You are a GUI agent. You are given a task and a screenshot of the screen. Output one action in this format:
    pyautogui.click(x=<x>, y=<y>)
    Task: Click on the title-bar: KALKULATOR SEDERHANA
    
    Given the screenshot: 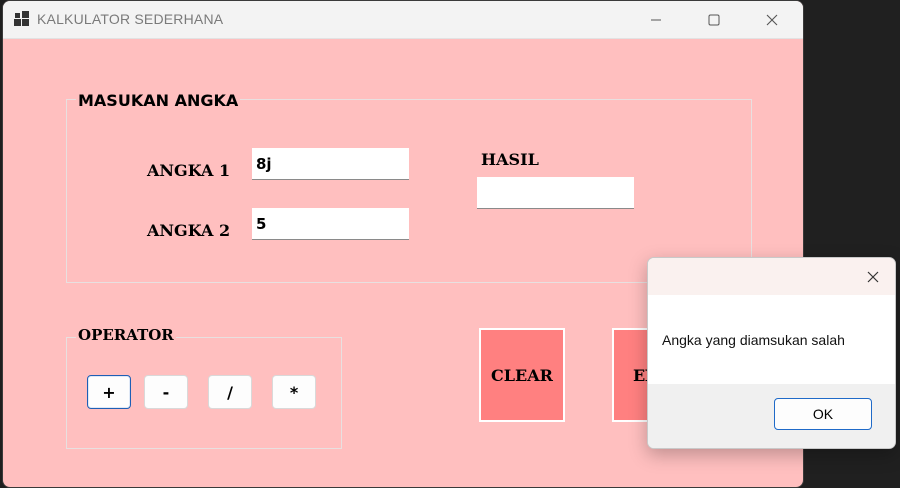 What is the action you would take?
    pyautogui.click(x=403, y=20)
    